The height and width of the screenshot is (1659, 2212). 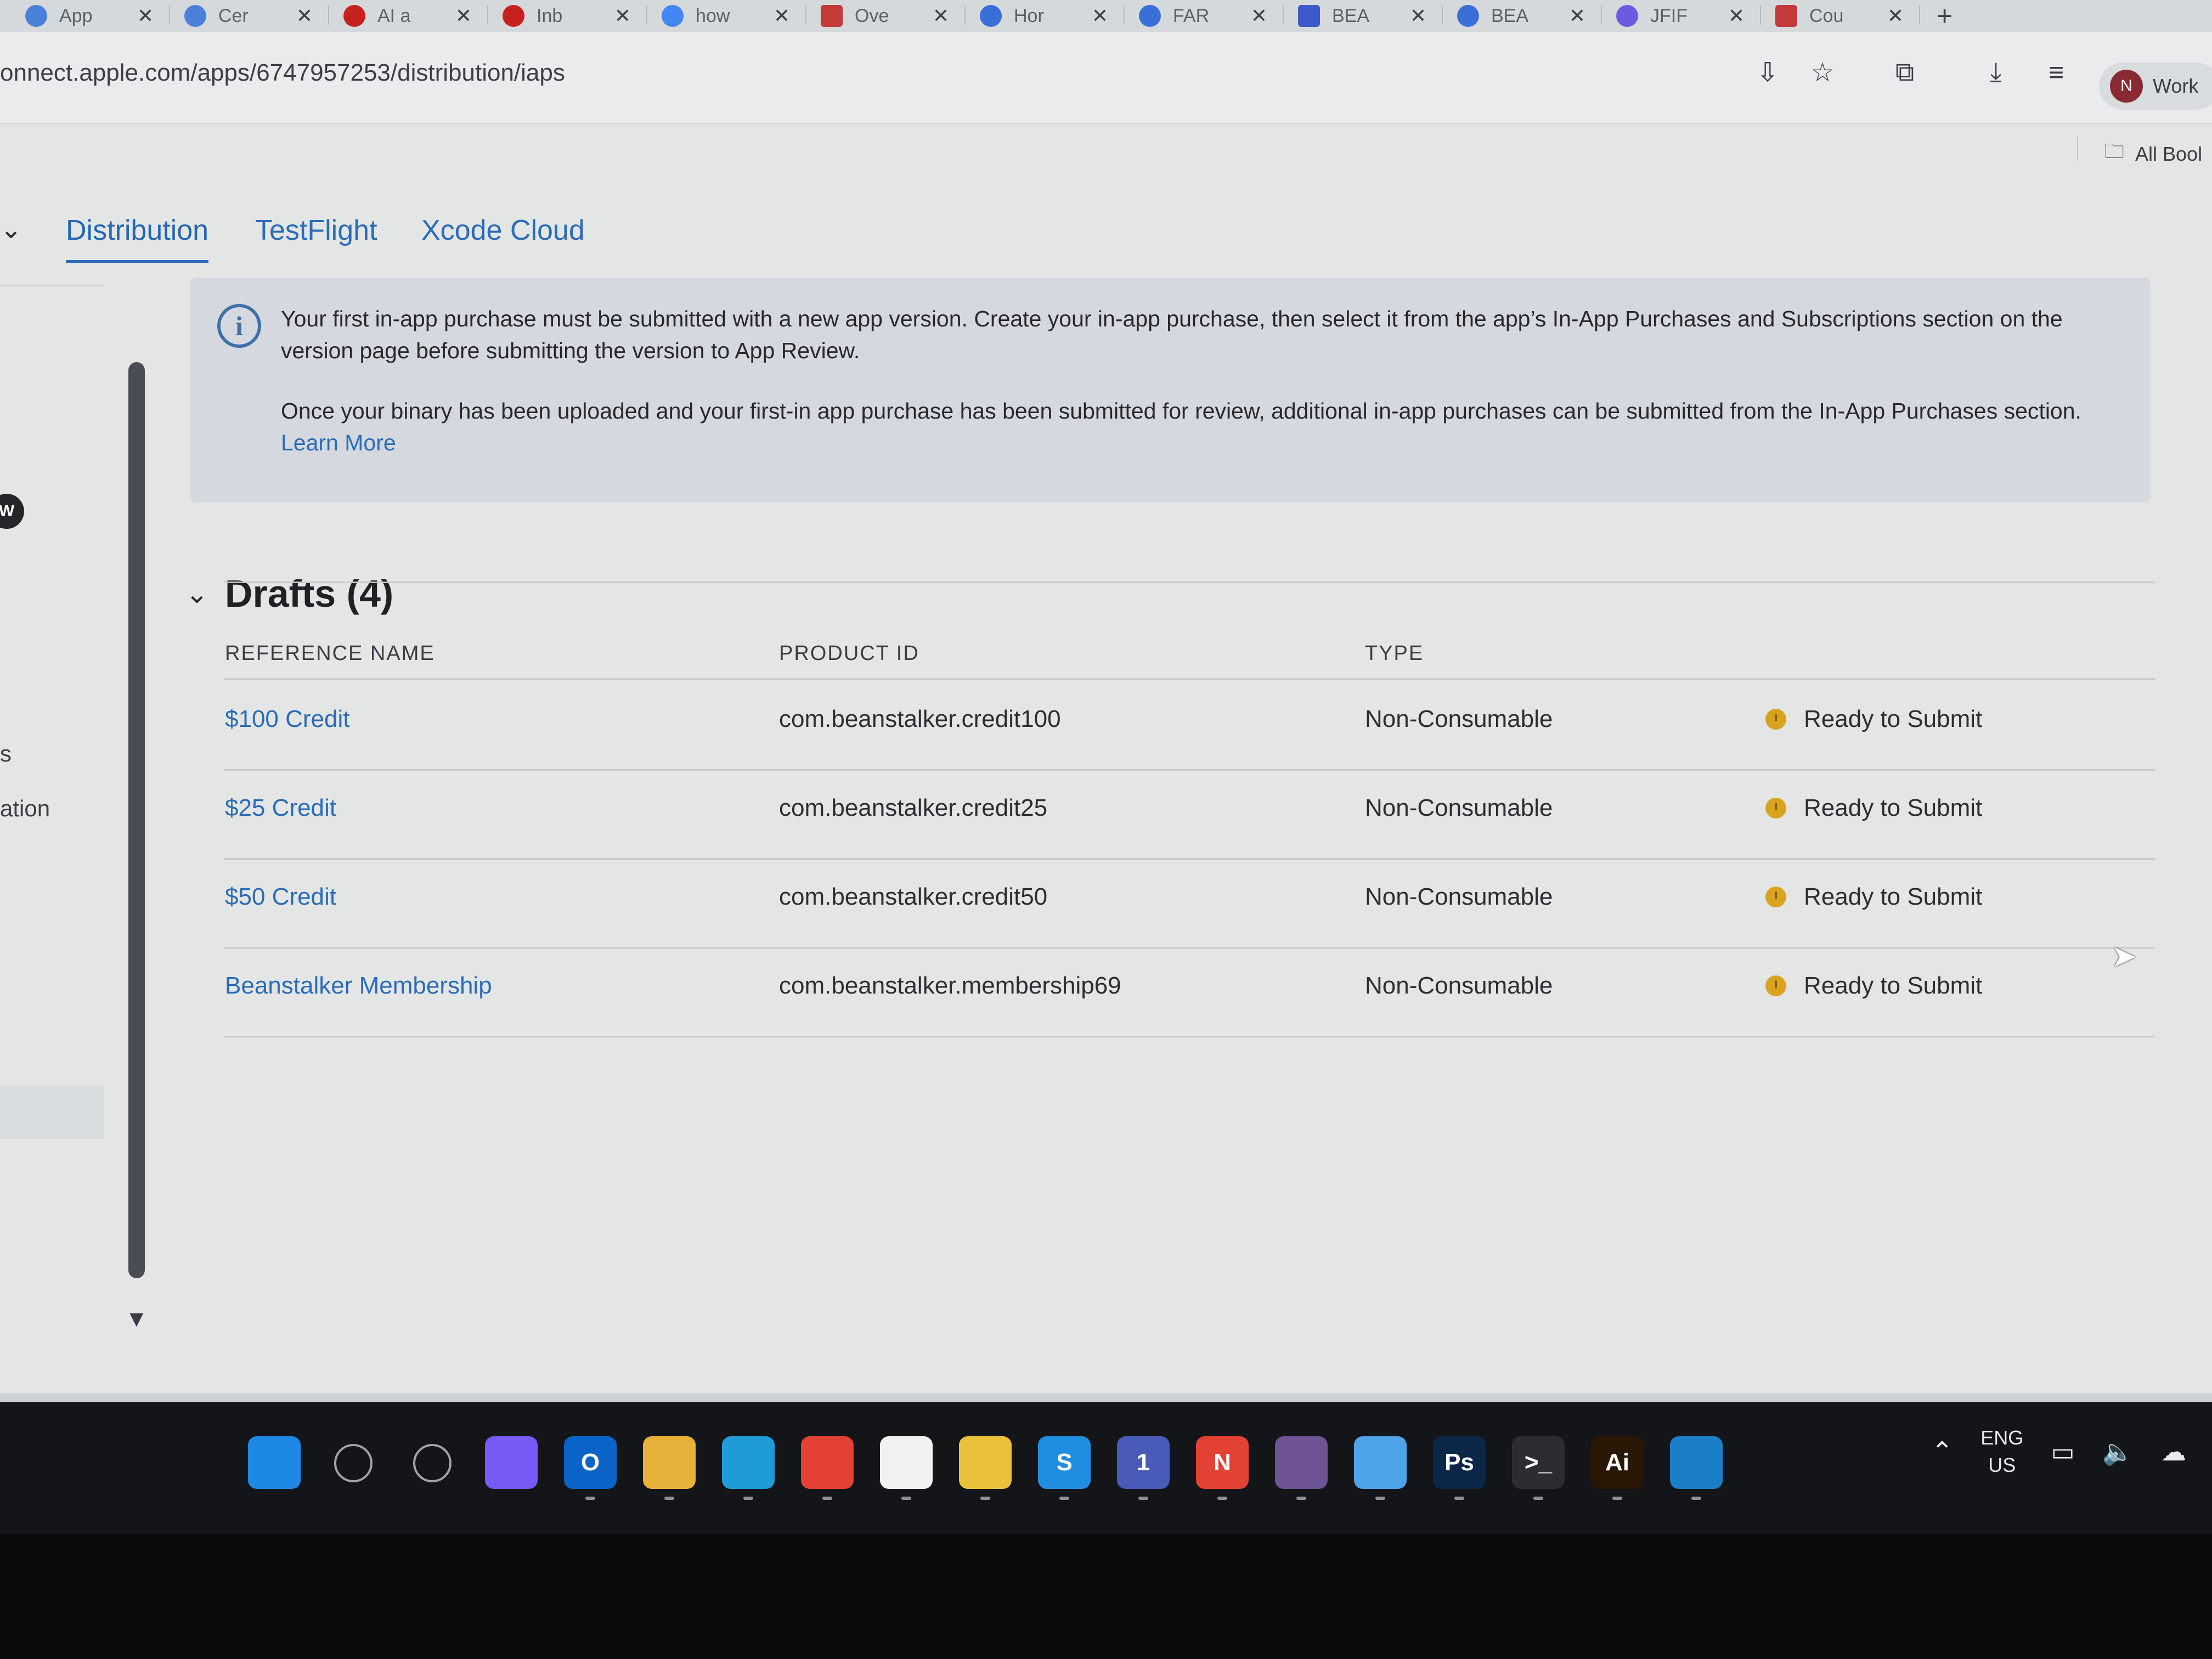 I want to click on learn-more-link: Learn More, so click(x=338, y=442).